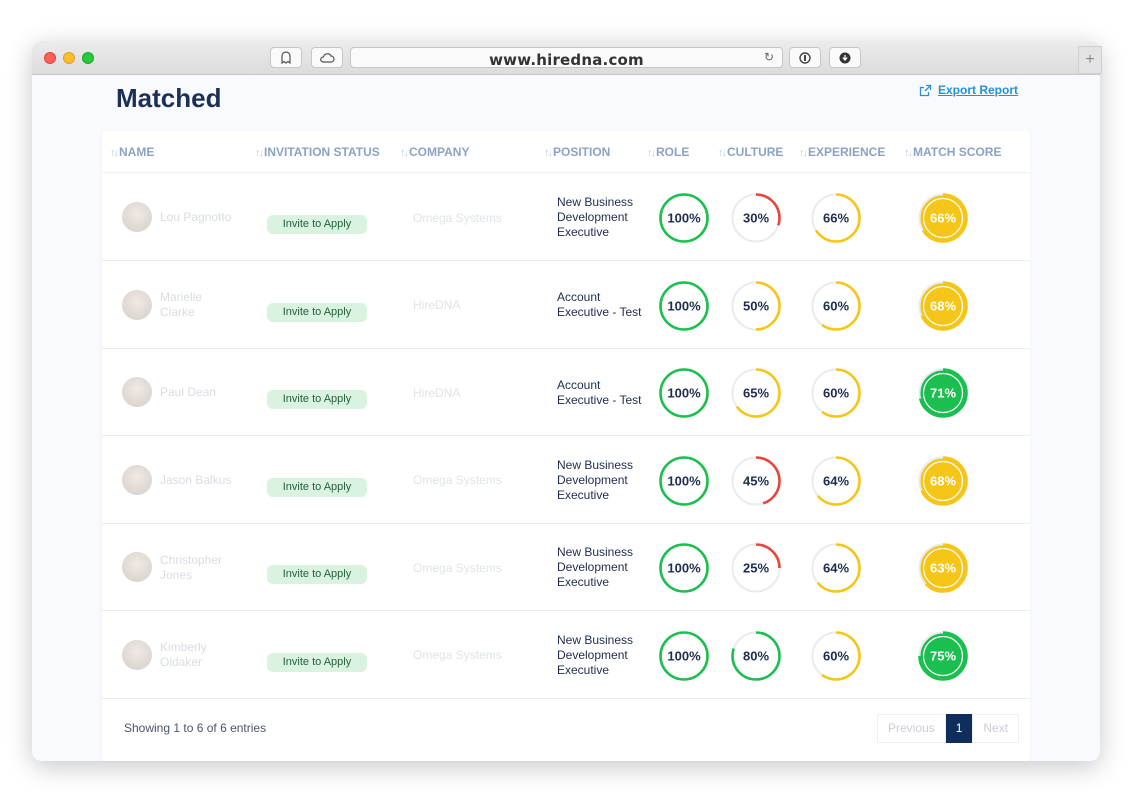  I want to click on culture-score: 45%, so click(756, 483).